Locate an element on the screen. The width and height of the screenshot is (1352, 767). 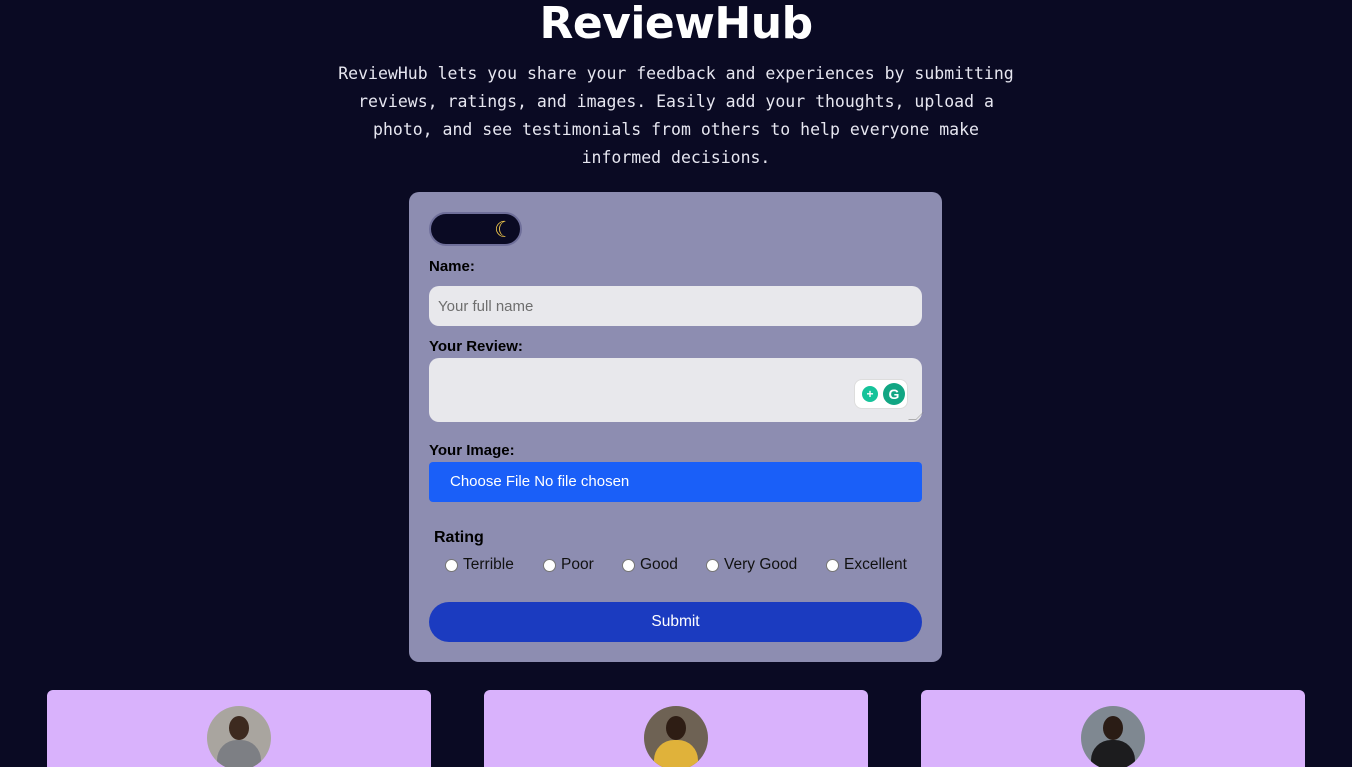
rating-option-label: Poor is located at coordinates (577, 564).